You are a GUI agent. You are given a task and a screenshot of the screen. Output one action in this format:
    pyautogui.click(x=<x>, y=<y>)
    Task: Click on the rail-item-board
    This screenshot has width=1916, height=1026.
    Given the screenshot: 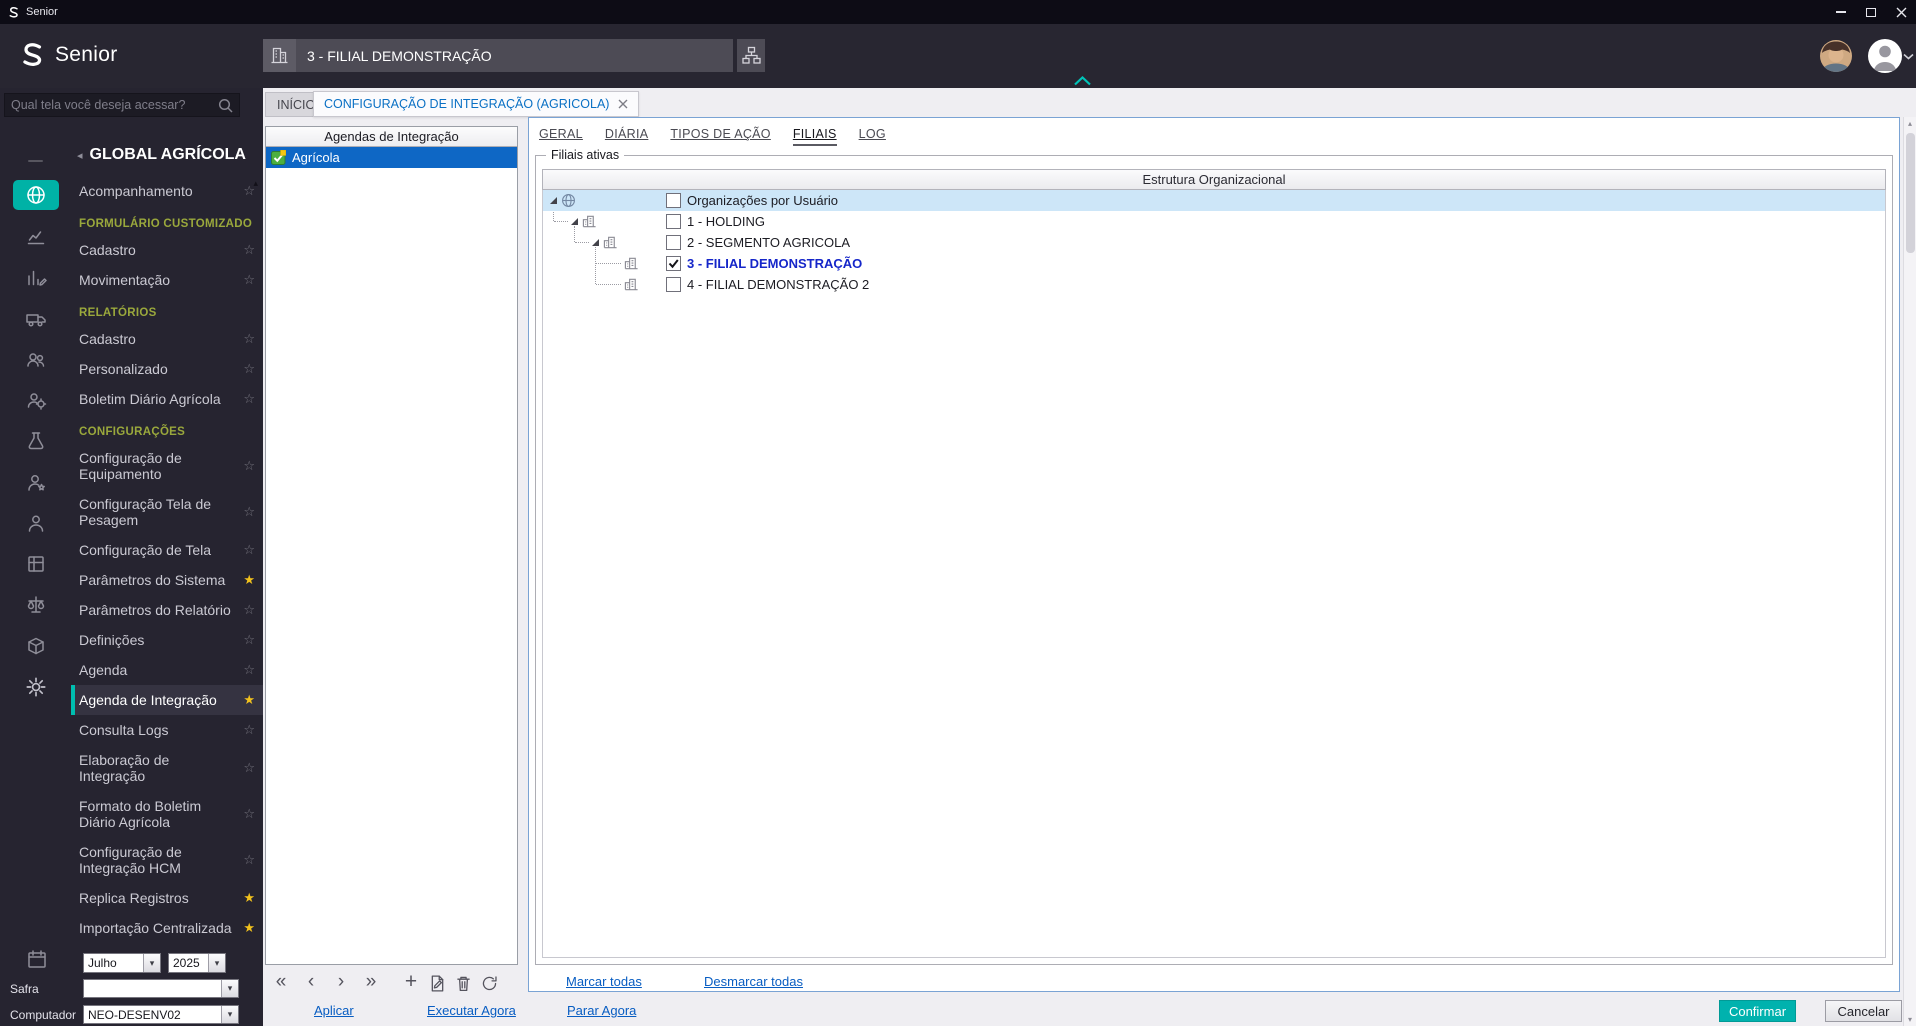 What is the action you would take?
    pyautogui.click(x=35, y=563)
    